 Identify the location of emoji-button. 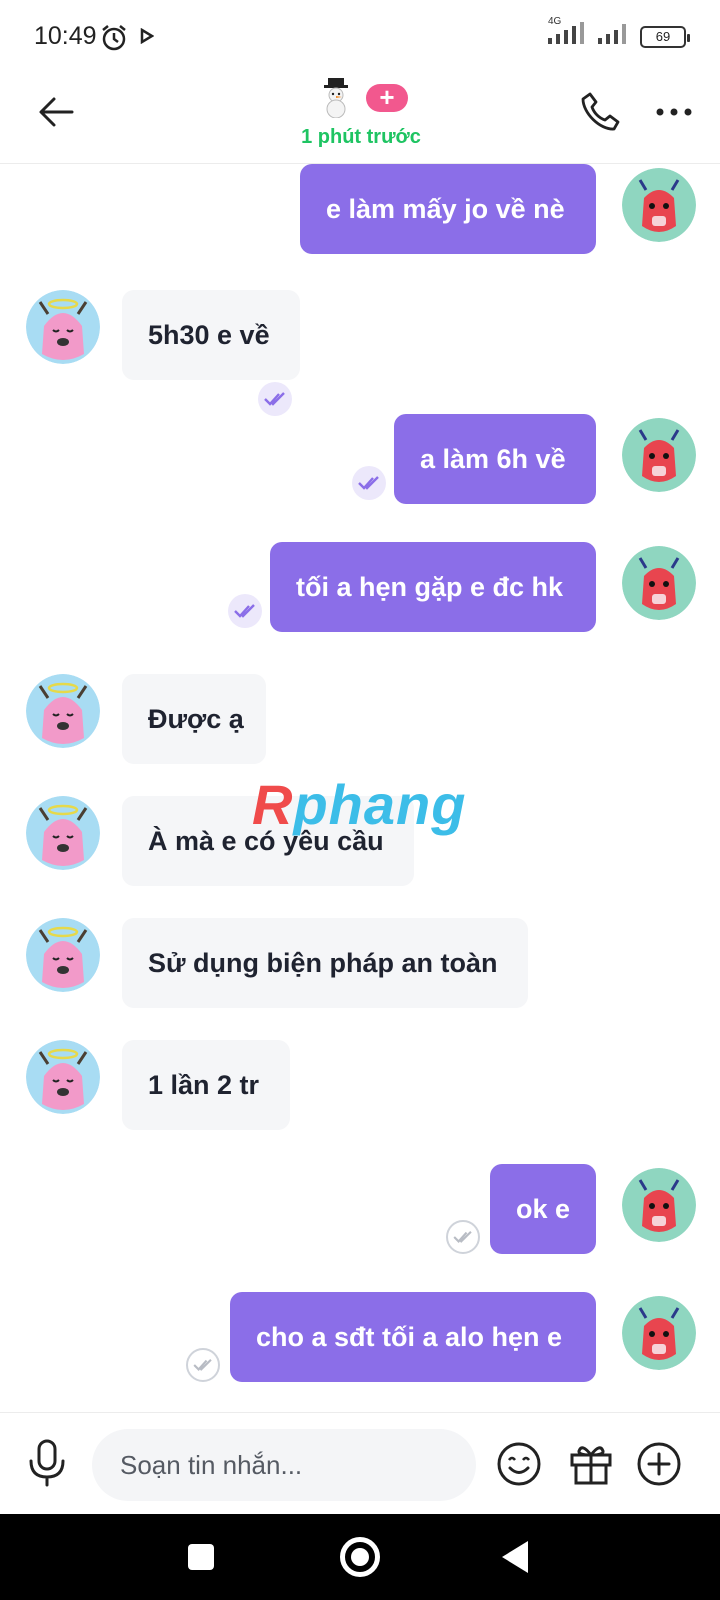
(519, 1464).